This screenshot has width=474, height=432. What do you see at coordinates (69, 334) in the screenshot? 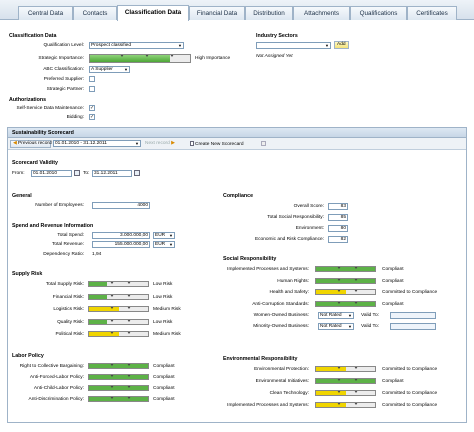
I see `row-label: Political Risk:` at bounding box center [69, 334].